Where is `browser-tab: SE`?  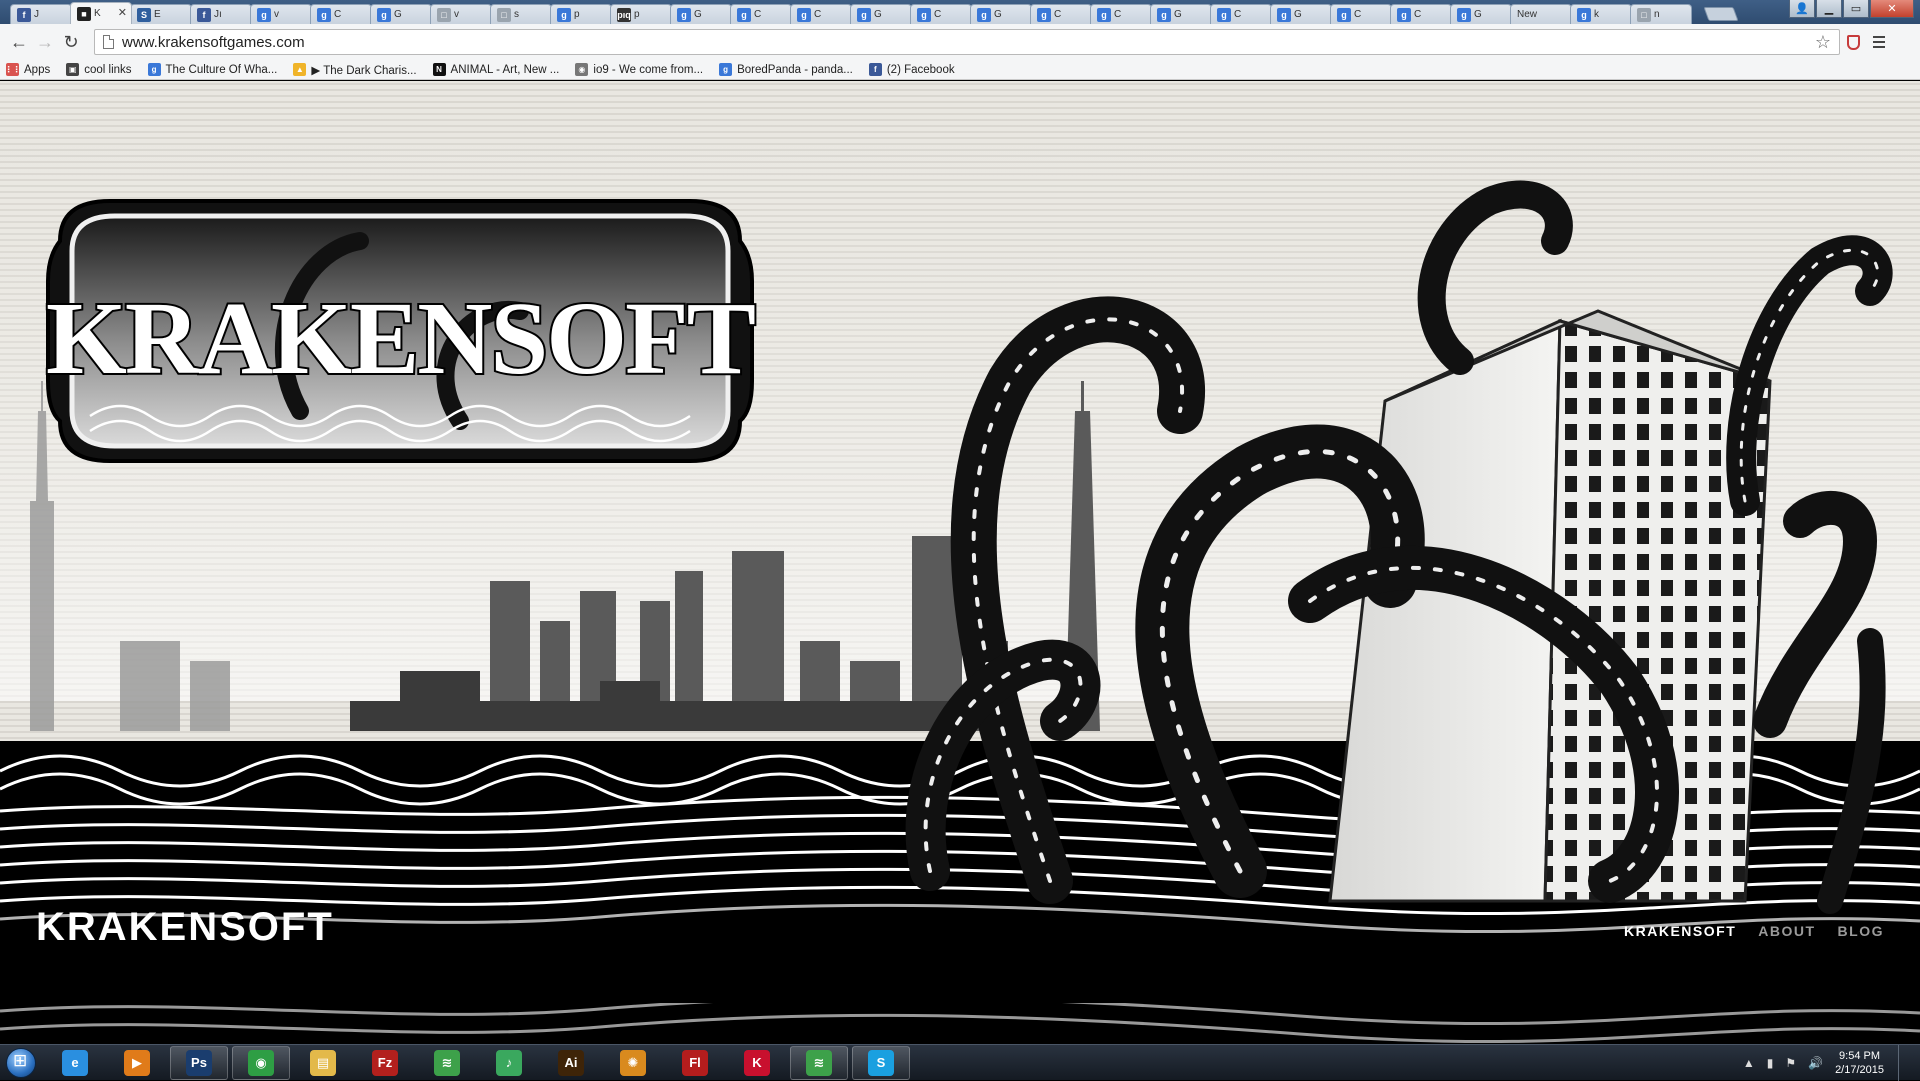
browser-tab: SE is located at coordinates (161, 14).